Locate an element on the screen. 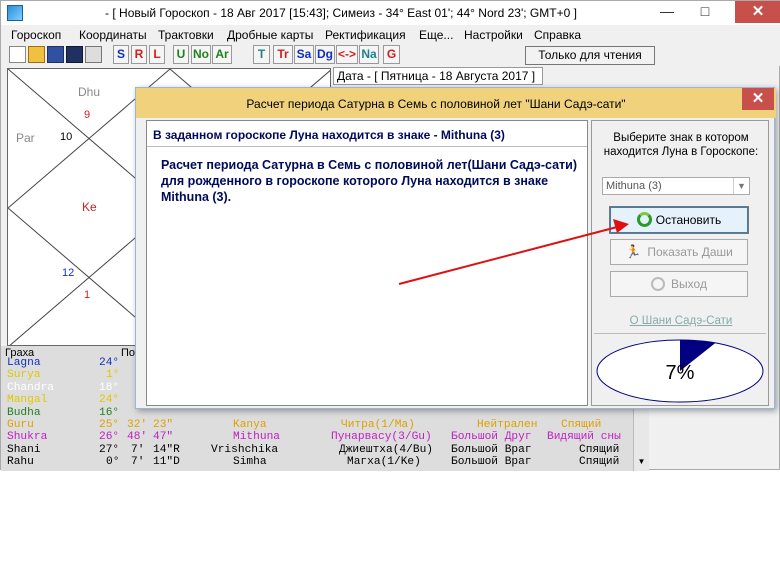 The height and width of the screenshot is (576, 780). chart-label-dhu: Dhu is located at coordinates (89, 92).